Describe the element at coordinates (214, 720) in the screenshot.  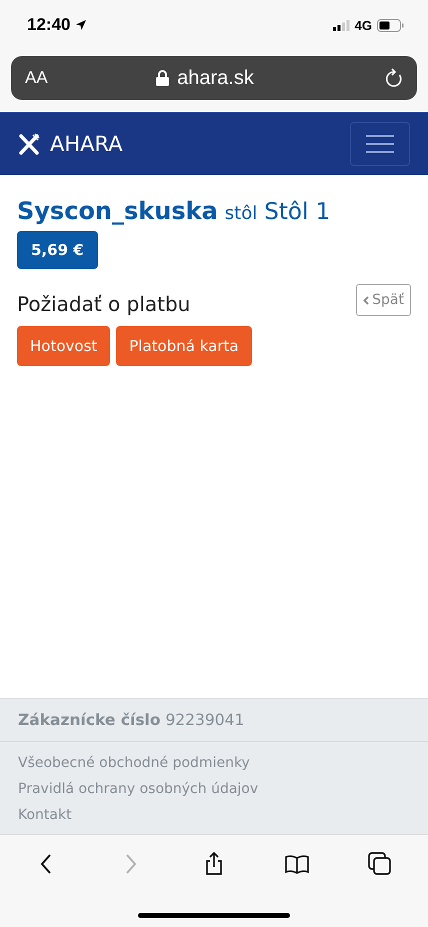
I see `customer-number: Zákaznícke číslo 92239041` at that location.